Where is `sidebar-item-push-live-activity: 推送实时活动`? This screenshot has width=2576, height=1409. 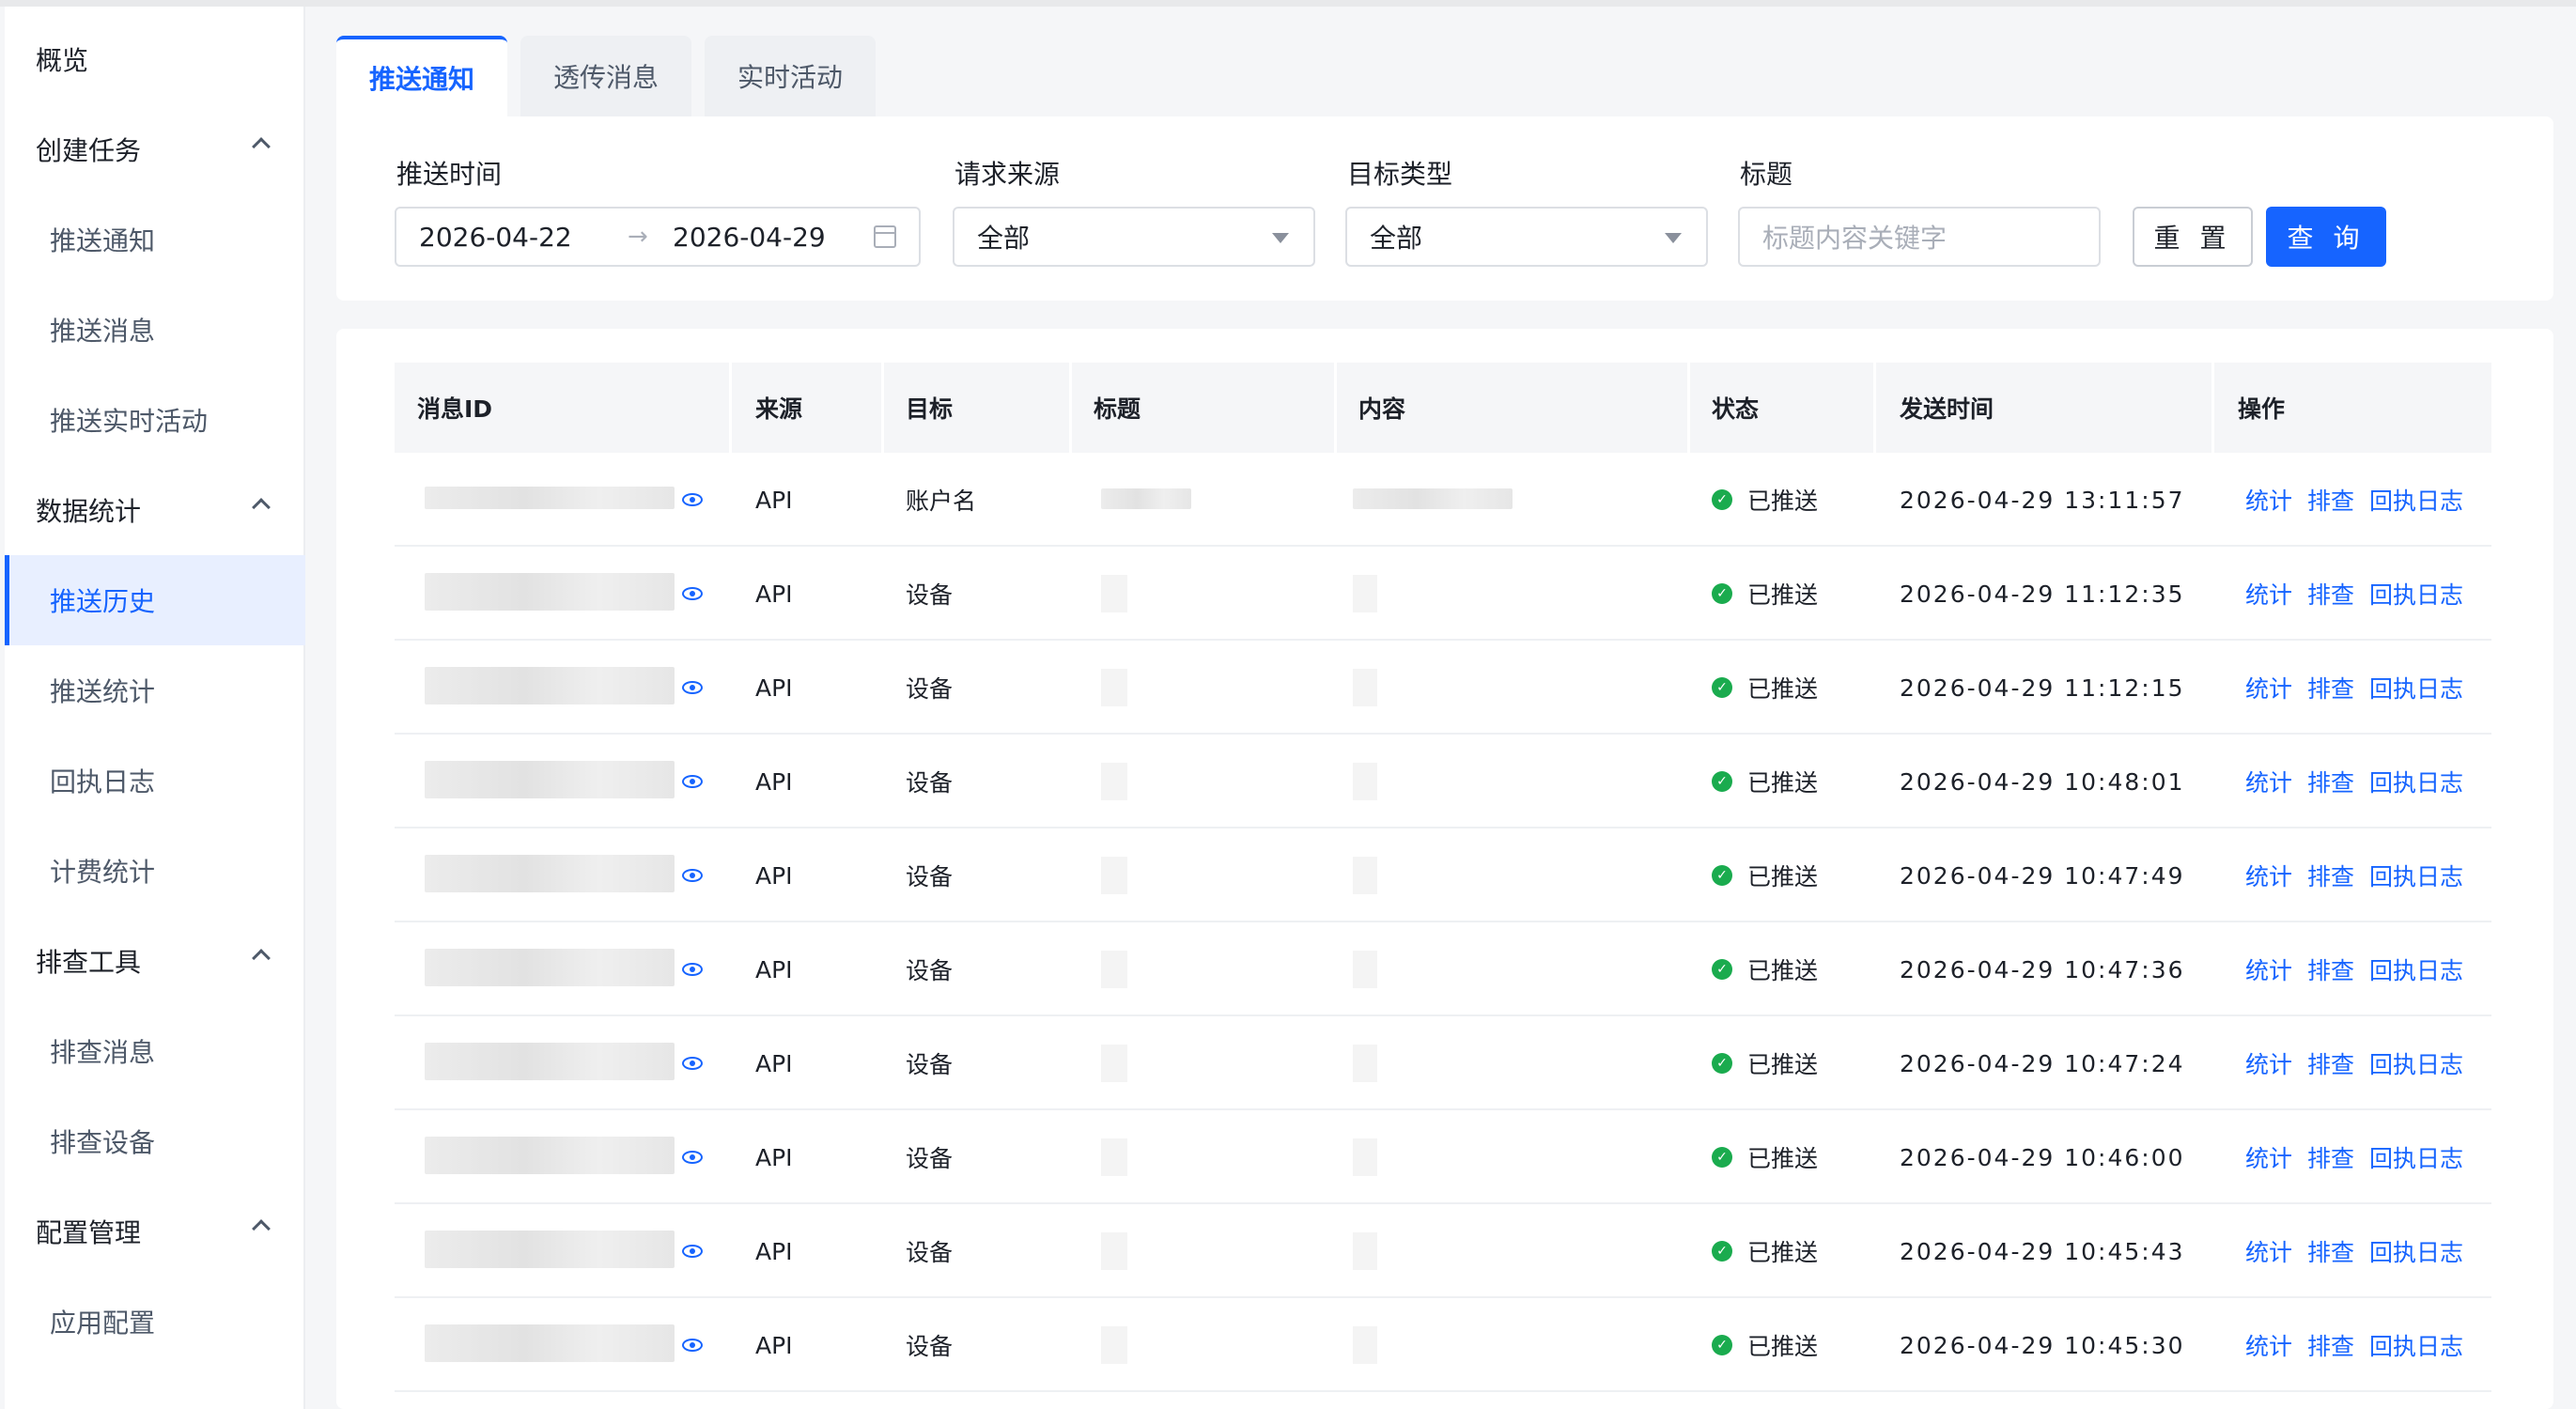
sidebar-item-push-live-activity: 推送实时活动 is located at coordinates (155, 420).